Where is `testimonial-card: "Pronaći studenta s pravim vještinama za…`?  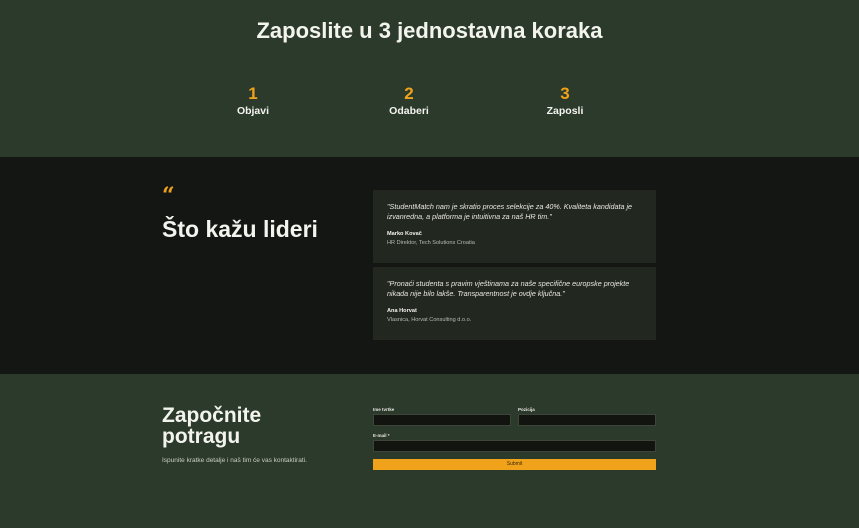 testimonial-card: "Pronaći studenta s pravim vještinama za… is located at coordinates (514, 303).